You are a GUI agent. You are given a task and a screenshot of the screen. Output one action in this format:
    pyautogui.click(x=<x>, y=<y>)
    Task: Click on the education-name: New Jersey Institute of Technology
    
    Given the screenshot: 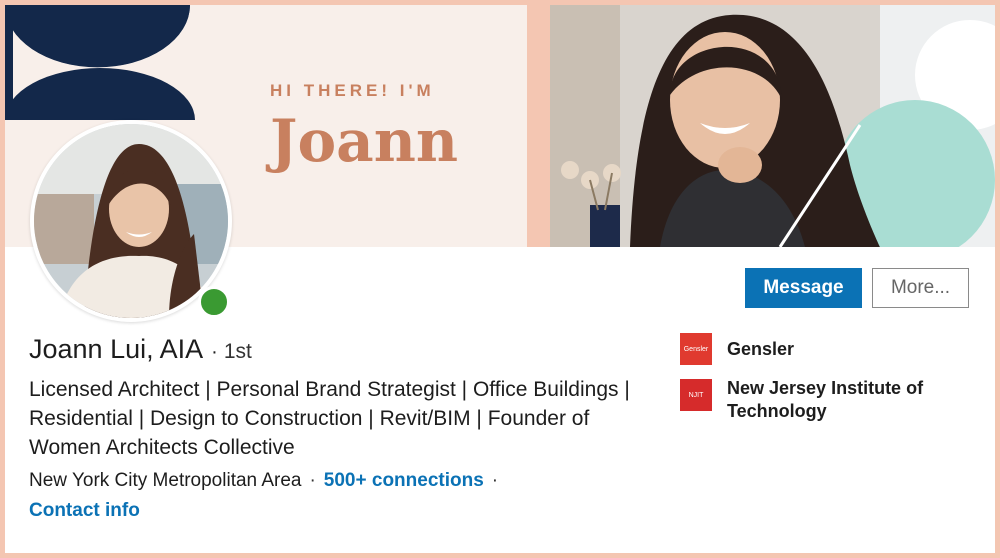 What is the action you would take?
    pyautogui.click(x=825, y=399)
    